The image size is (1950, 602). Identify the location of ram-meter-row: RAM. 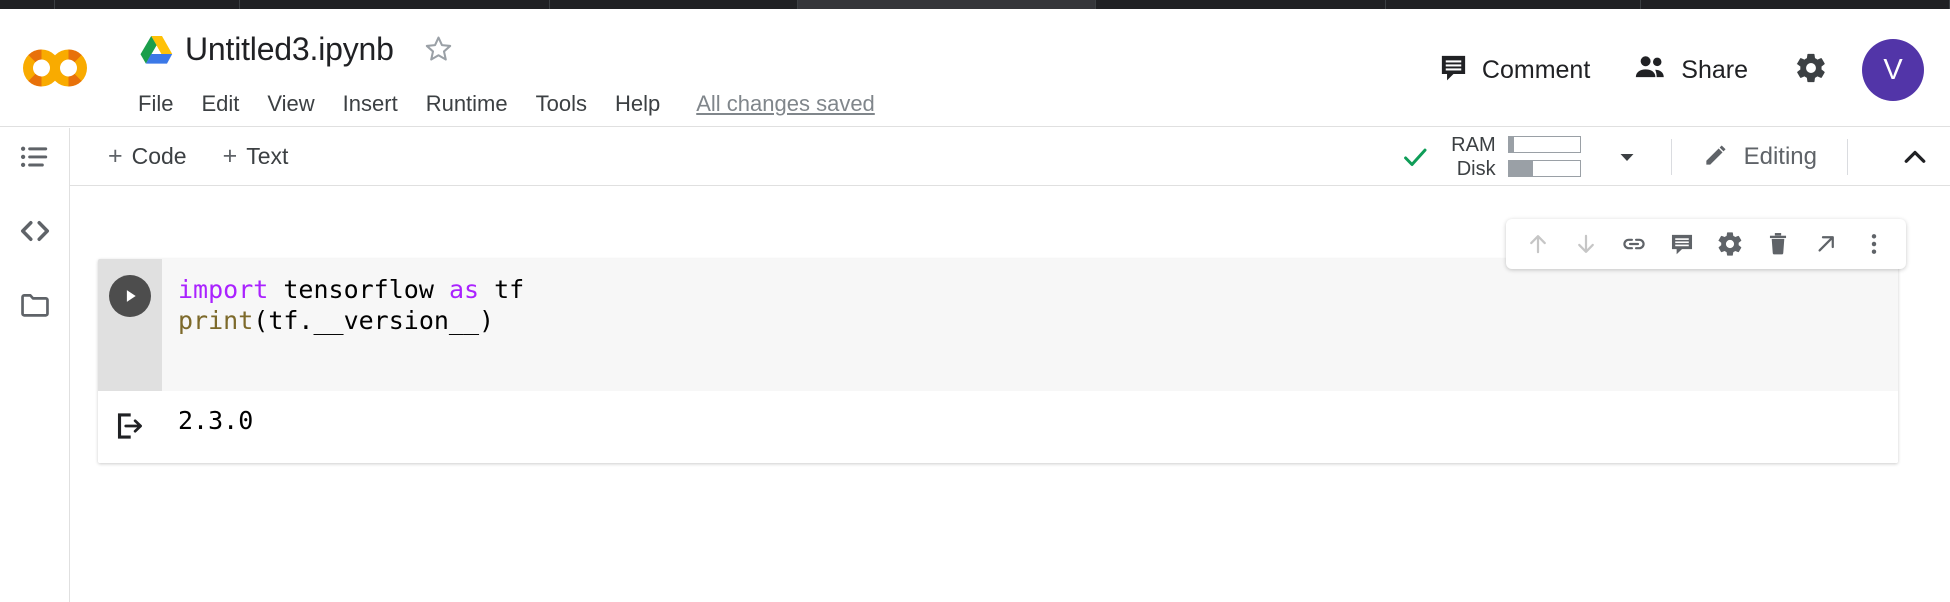
(1511, 145).